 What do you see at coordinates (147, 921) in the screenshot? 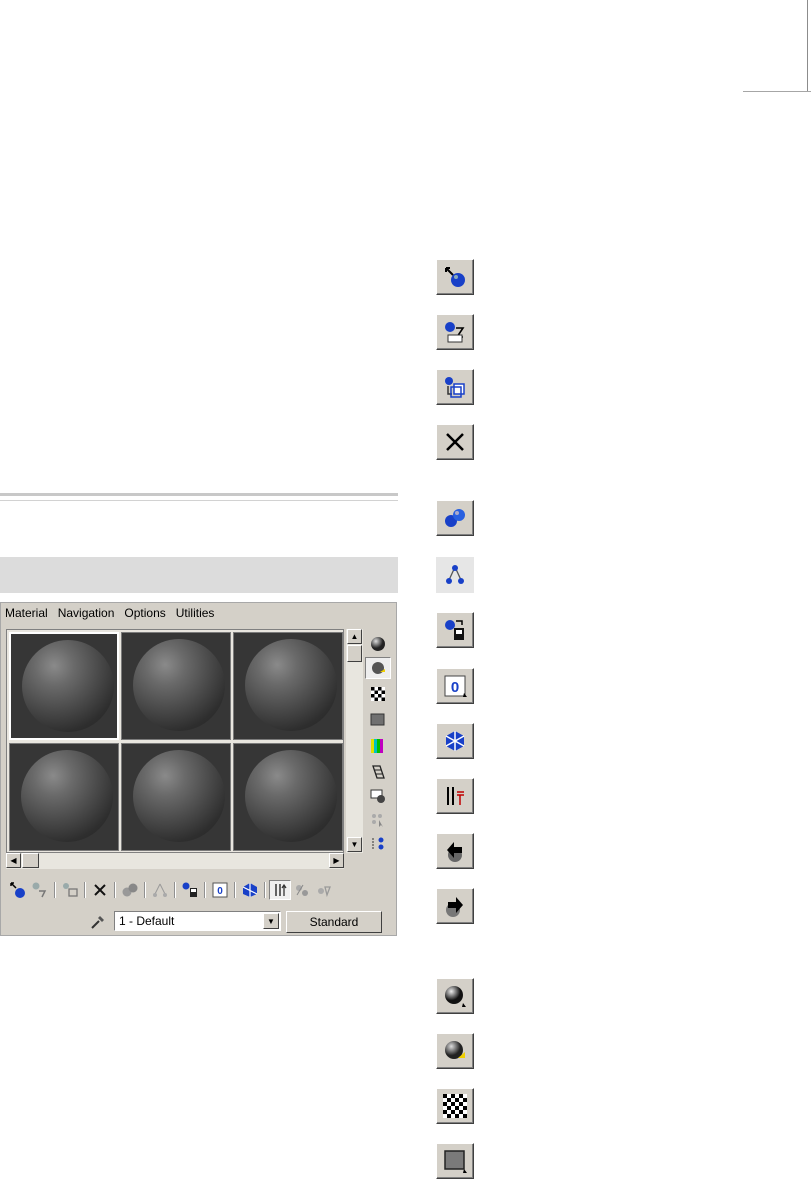
I see `material-name-value: 1 - Default` at bounding box center [147, 921].